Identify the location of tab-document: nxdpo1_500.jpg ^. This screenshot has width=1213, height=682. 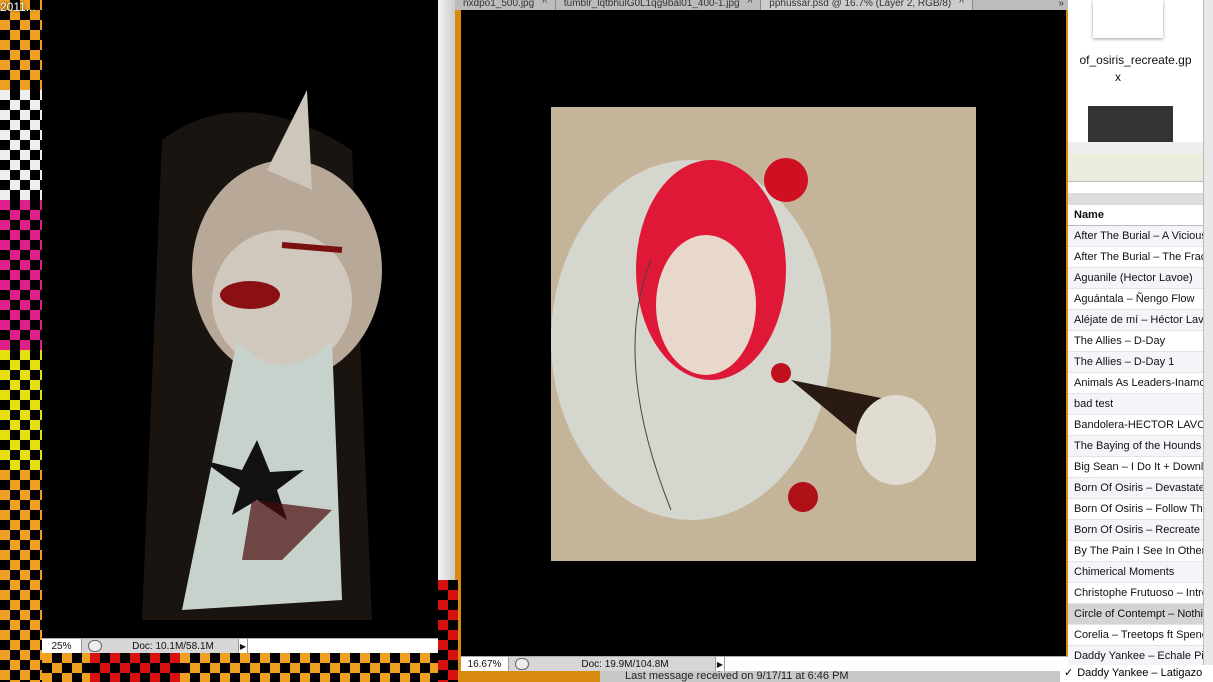
(505, 5).